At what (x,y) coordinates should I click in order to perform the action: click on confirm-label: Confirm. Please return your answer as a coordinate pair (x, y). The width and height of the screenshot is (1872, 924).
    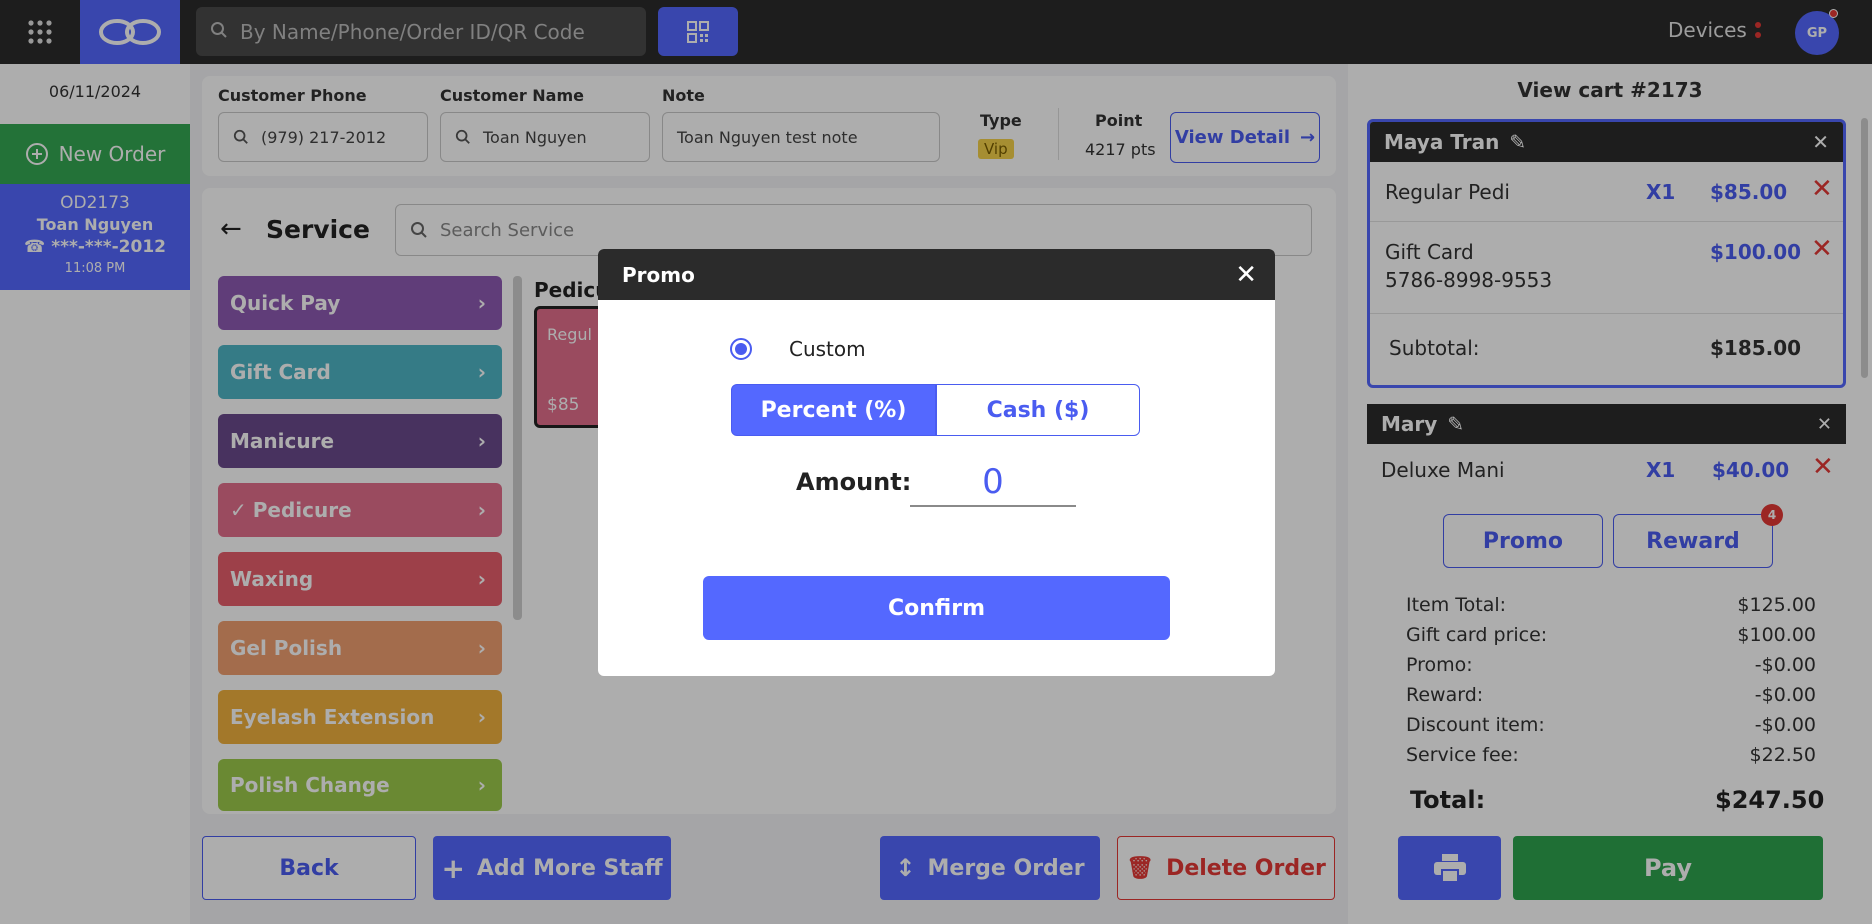
    Looking at the image, I should click on (936, 608).